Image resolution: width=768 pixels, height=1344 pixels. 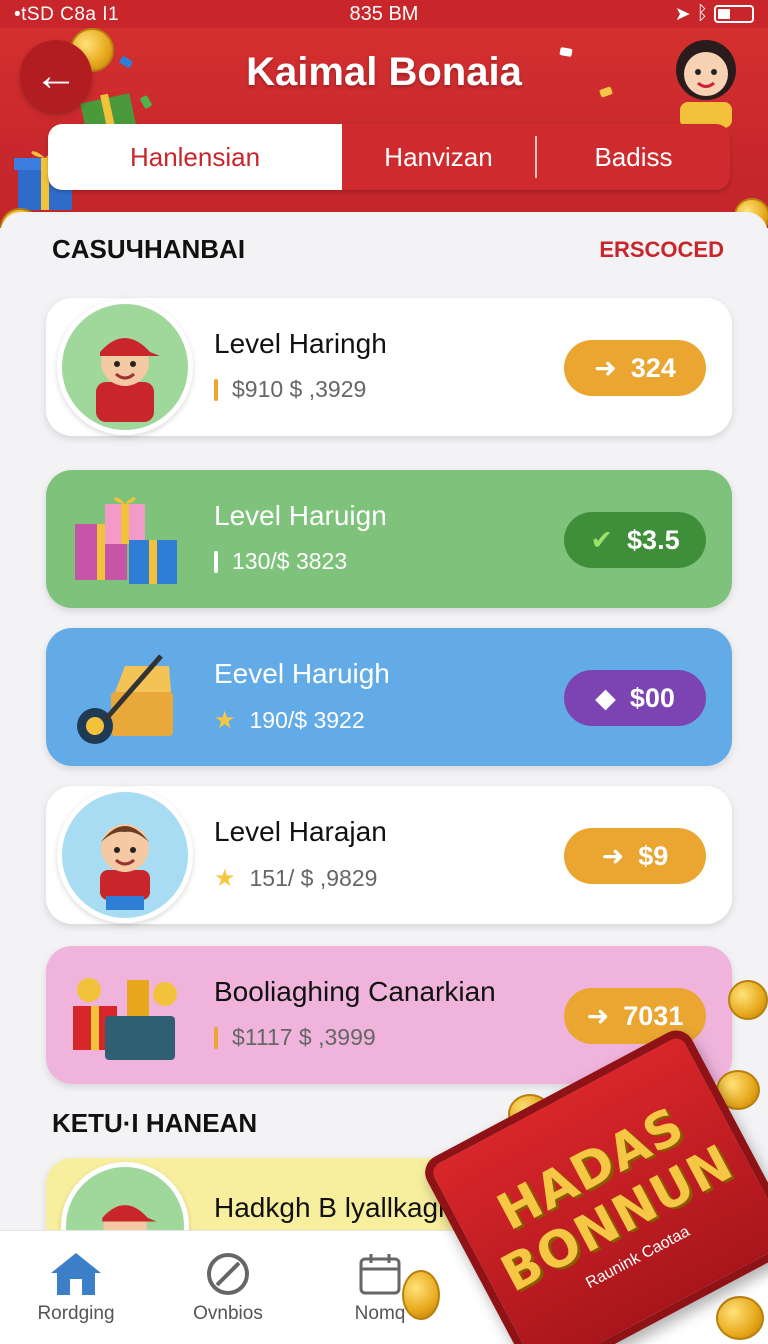 I want to click on calendar-icon, so click(x=380, y=1273).